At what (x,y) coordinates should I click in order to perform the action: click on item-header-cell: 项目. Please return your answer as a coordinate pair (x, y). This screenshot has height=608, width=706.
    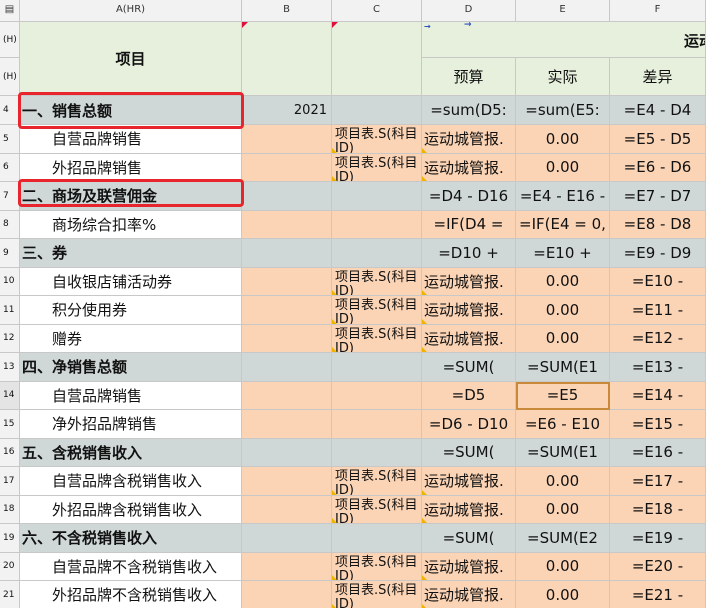
    Looking at the image, I should click on (131, 59).